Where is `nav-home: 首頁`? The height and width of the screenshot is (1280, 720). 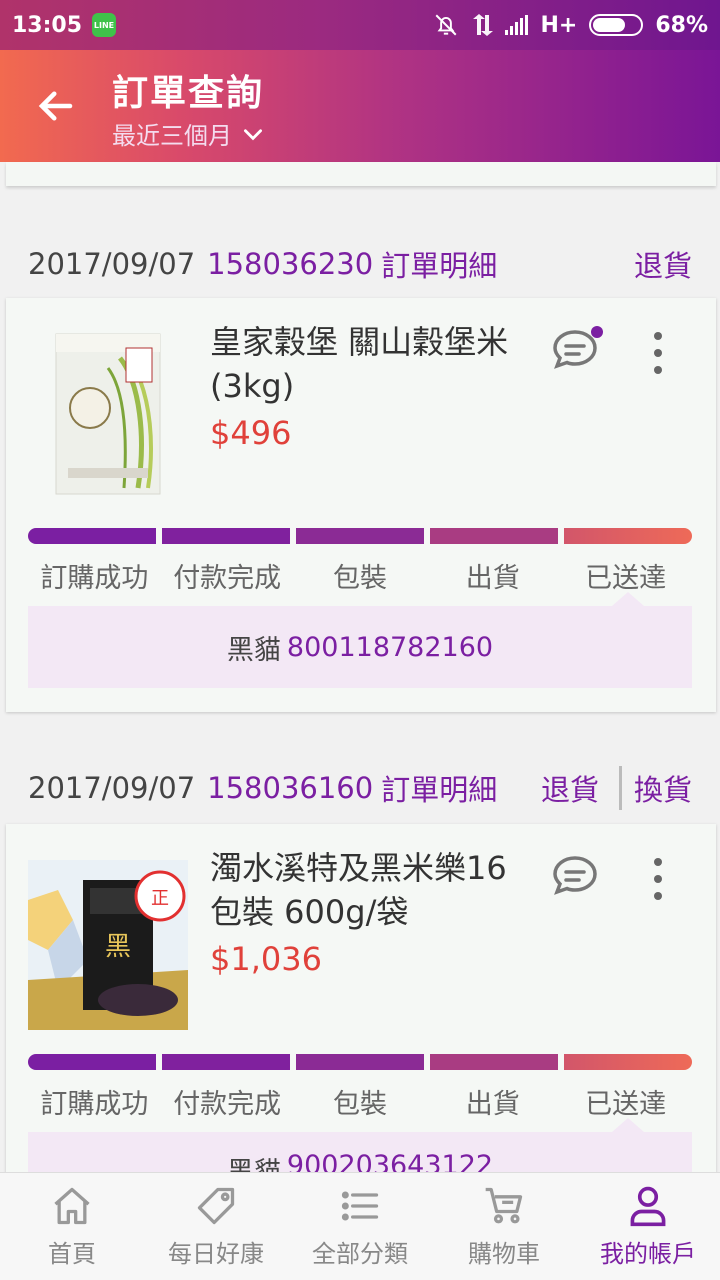
nav-home: 首頁 is located at coordinates (72, 1226).